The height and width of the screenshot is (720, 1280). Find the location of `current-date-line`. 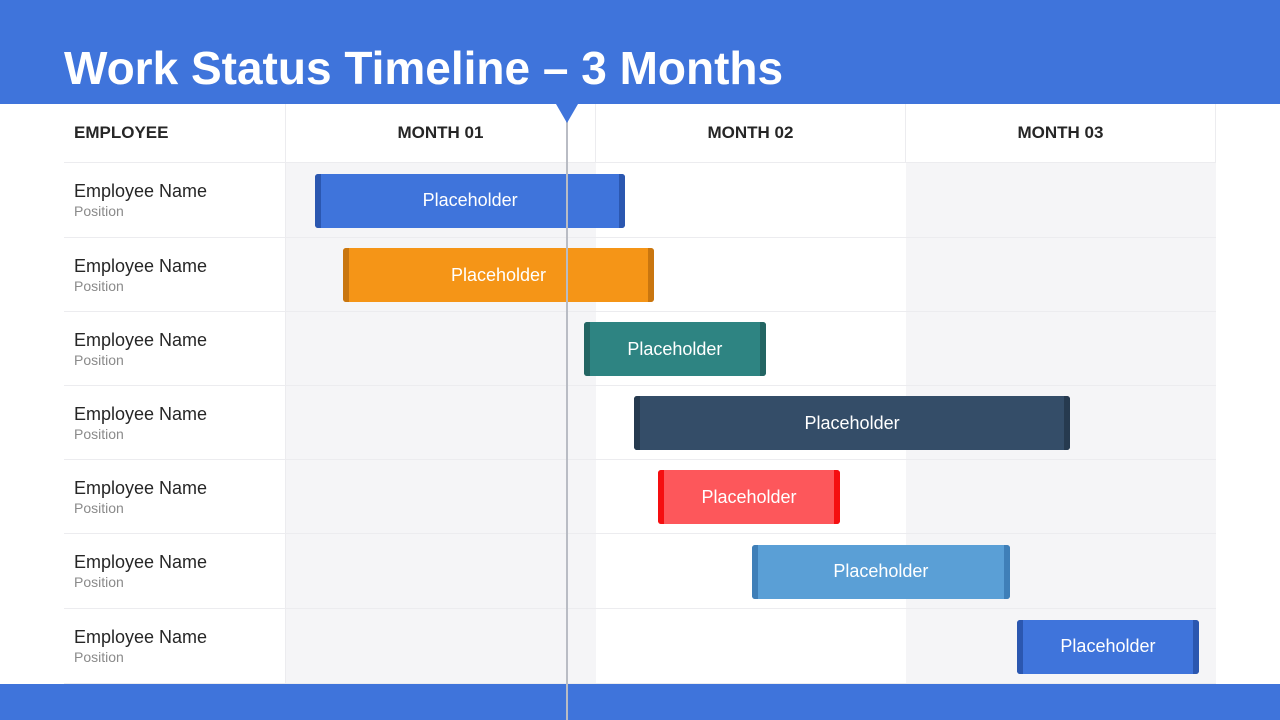

current-date-line is located at coordinates (566, 412).